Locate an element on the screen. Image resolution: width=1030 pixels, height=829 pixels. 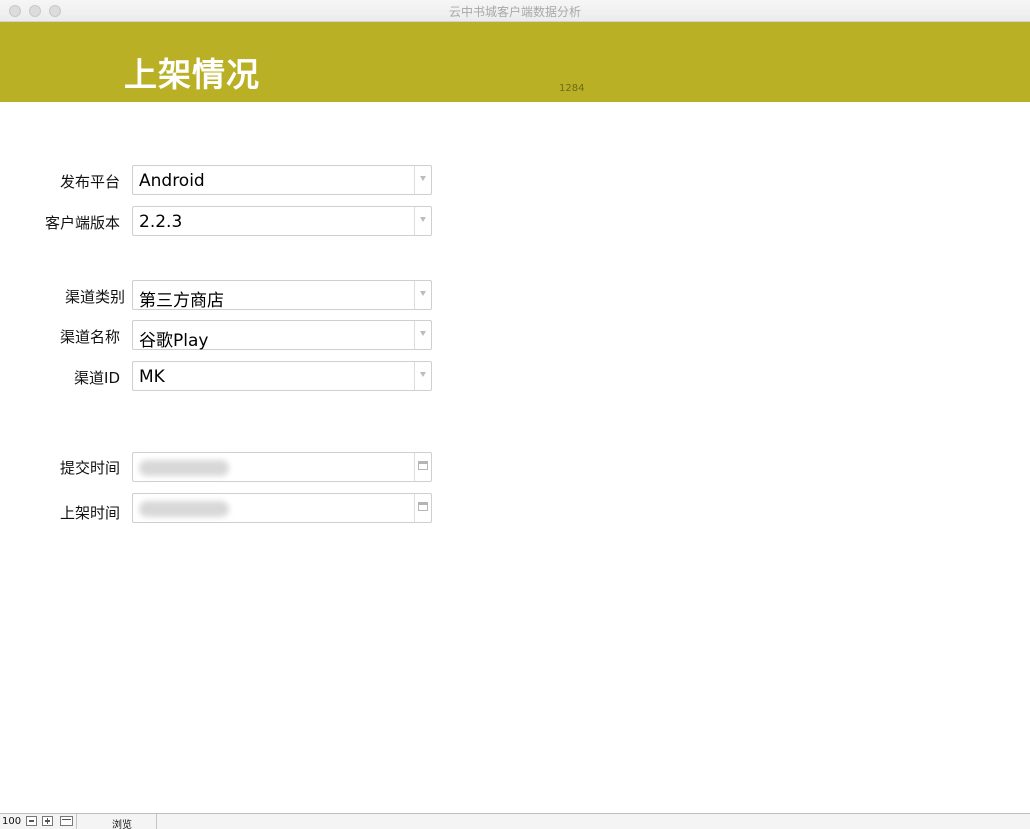
channel-name-label: 渠道名称 is located at coordinates (89, 337).